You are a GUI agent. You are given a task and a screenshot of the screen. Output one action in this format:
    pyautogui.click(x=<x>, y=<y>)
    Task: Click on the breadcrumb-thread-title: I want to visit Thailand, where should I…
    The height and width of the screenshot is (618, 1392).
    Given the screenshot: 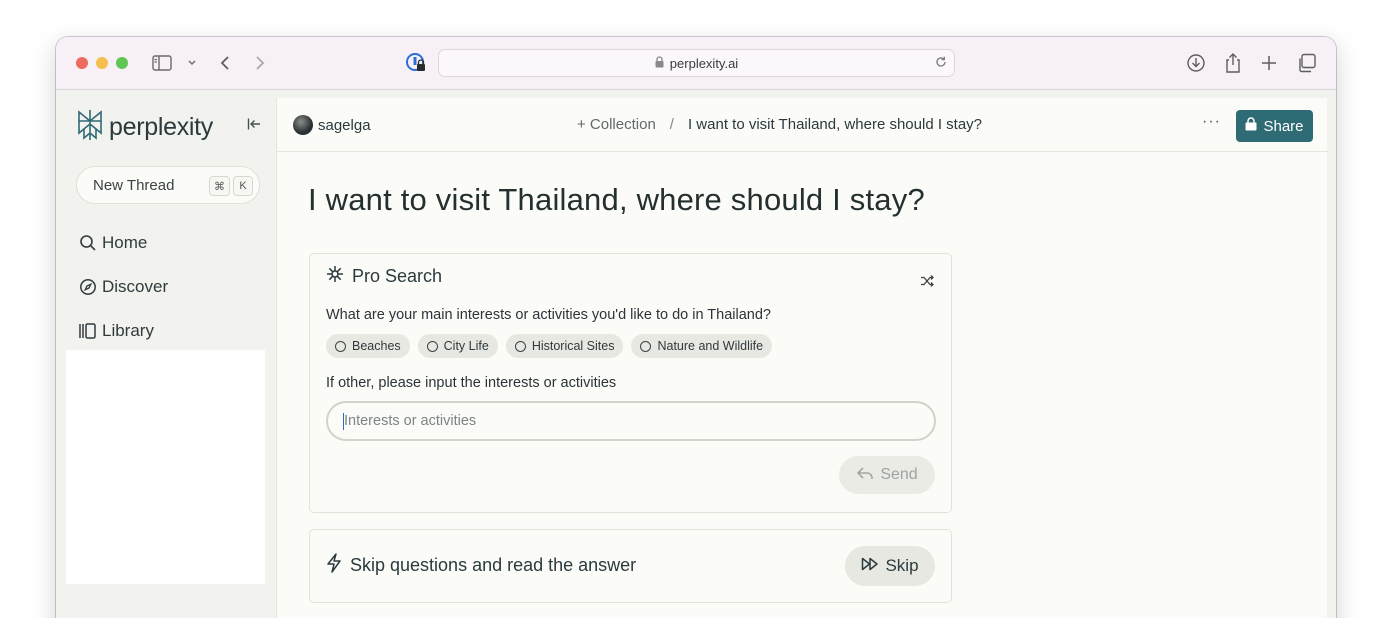 What is the action you would take?
    pyautogui.click(x=835, y=124)
    